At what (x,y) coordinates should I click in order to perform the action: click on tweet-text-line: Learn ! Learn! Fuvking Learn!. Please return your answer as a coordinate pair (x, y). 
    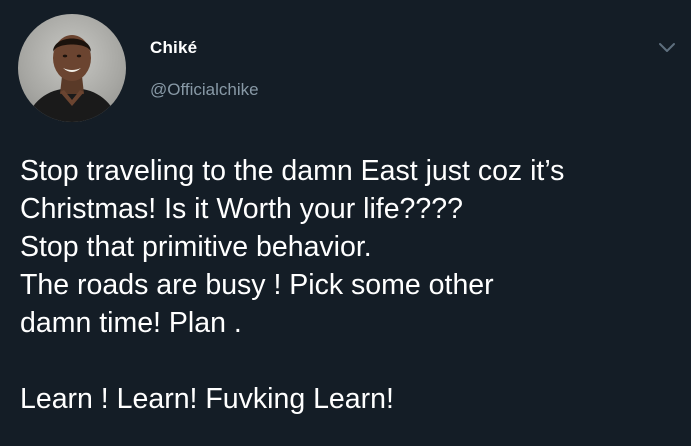
    Looking at the image, I should click on (207, 399).